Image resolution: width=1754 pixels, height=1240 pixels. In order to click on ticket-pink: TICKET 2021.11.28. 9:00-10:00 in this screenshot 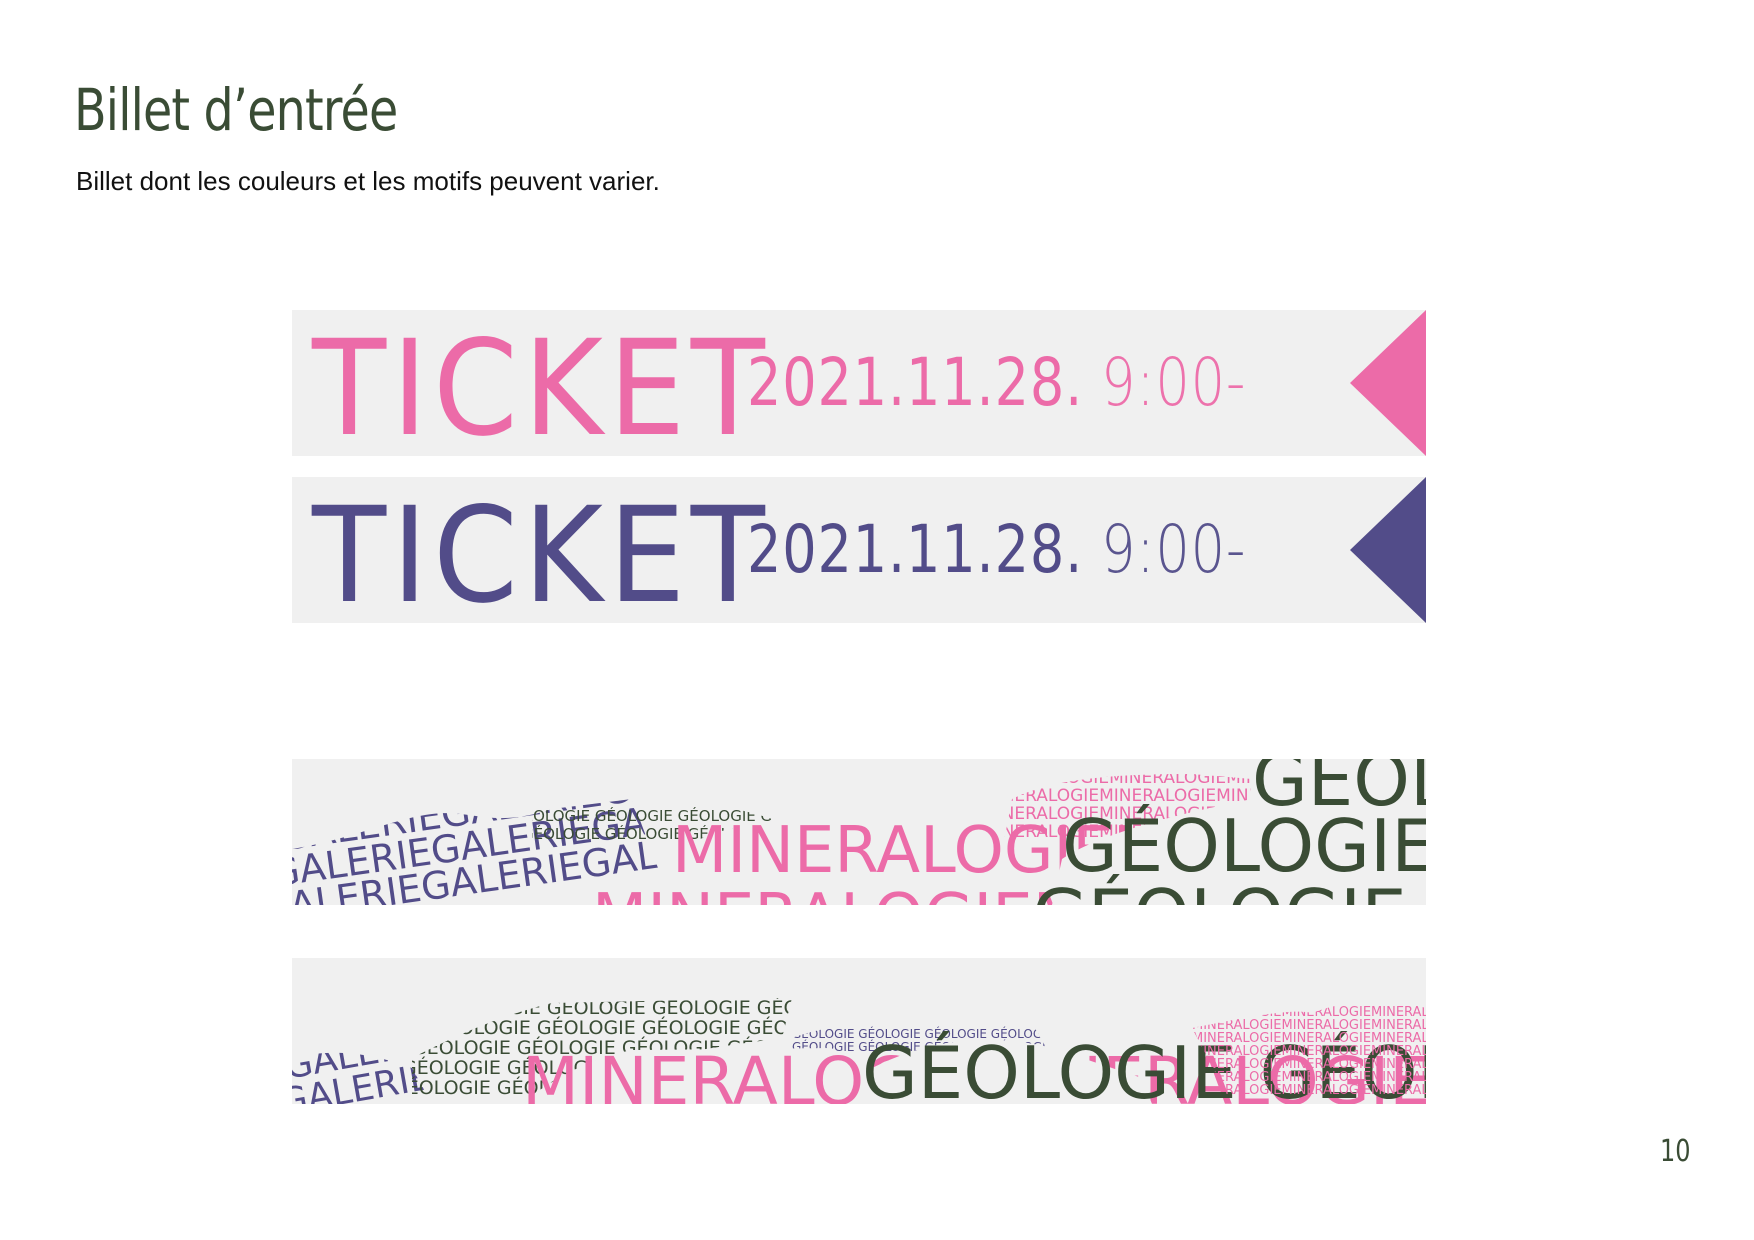, I will do `click(859, 383)`.